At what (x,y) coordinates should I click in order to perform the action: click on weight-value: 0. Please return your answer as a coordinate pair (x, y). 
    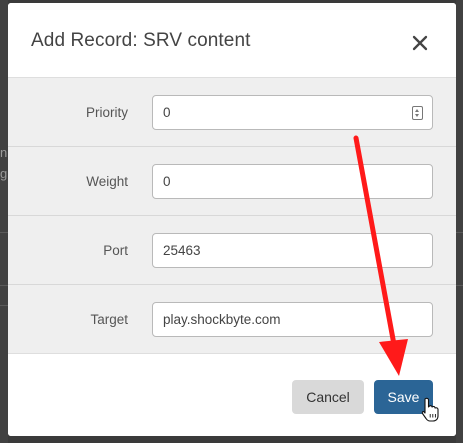
    Looking at the image, I should click on (167, 181).